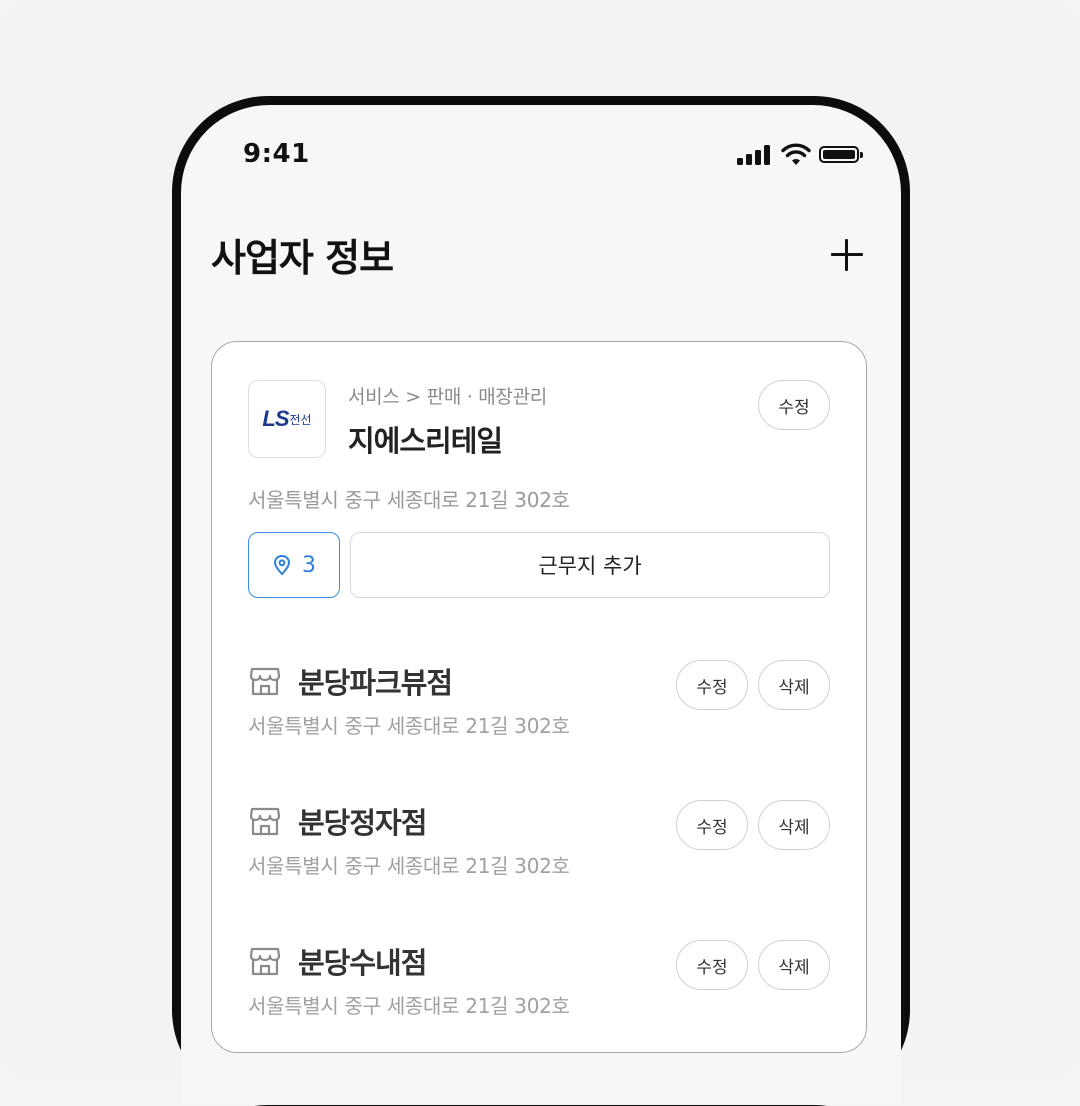  I want to click on edit-business-button: 수정, so click(794, 405).